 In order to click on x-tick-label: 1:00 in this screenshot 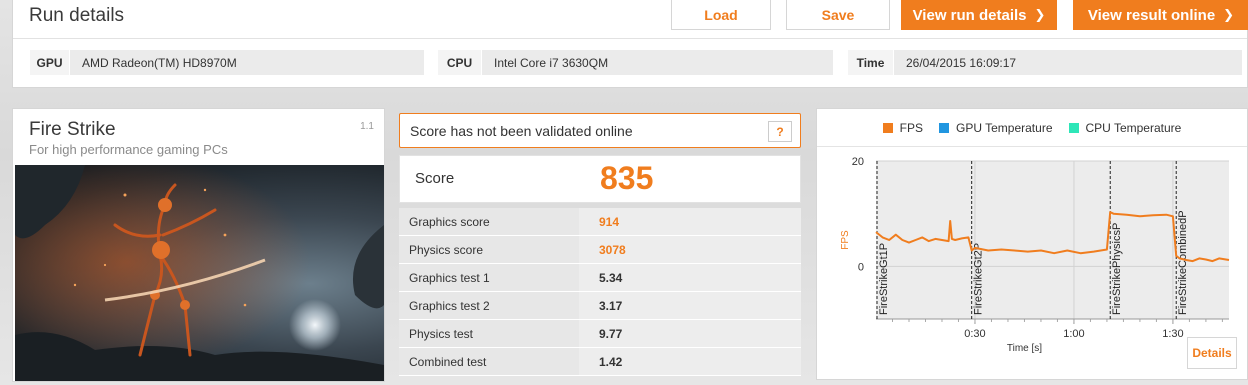, I will do `click(1073, 334)`.